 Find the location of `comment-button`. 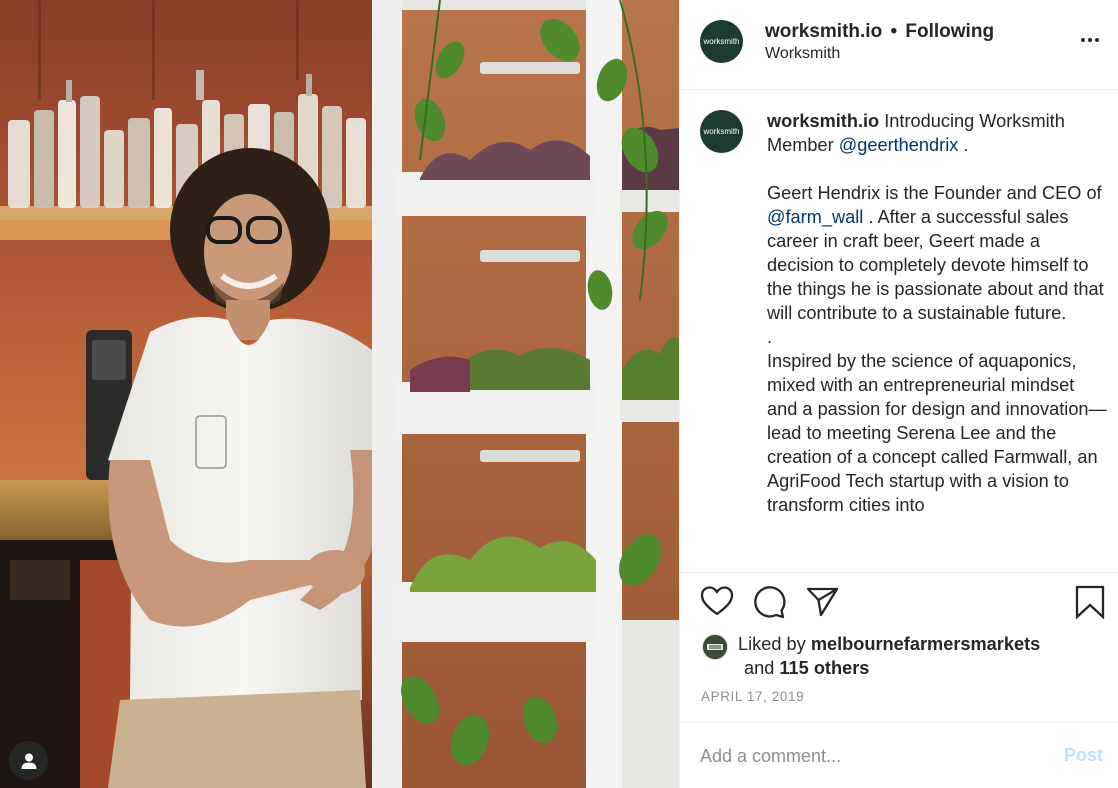

comment-button is located at coordinates (769, 604).